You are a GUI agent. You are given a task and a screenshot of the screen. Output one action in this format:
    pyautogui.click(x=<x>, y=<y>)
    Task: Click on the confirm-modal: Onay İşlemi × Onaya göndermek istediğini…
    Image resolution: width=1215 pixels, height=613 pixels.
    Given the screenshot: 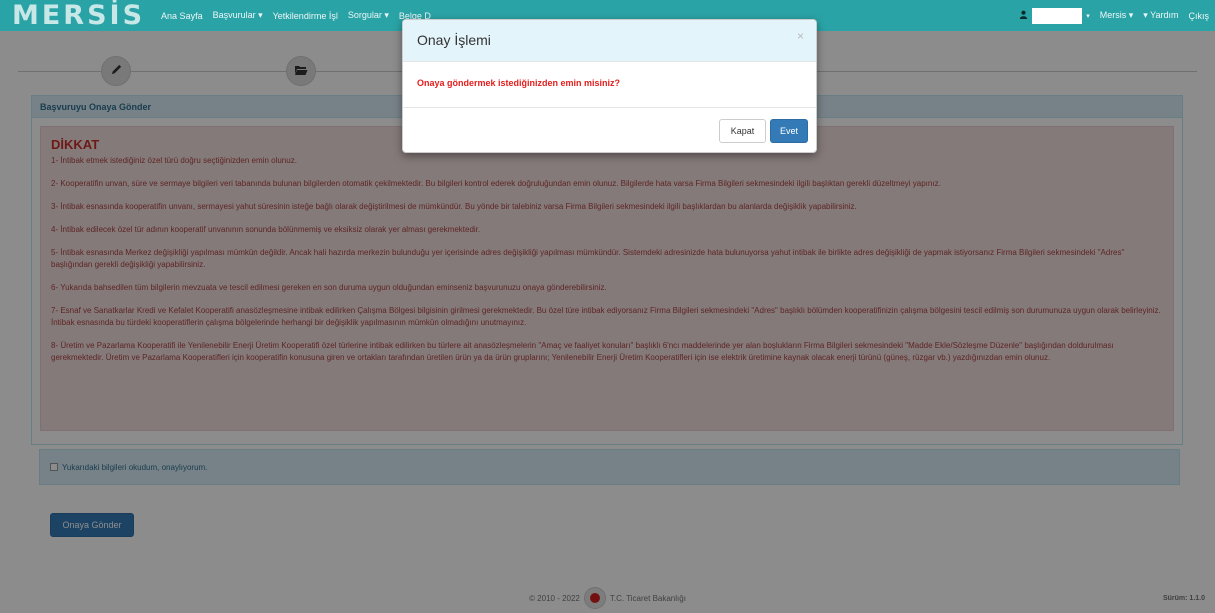 What is the action you would take?
    pyautogui.click(x=609, y=86)
    